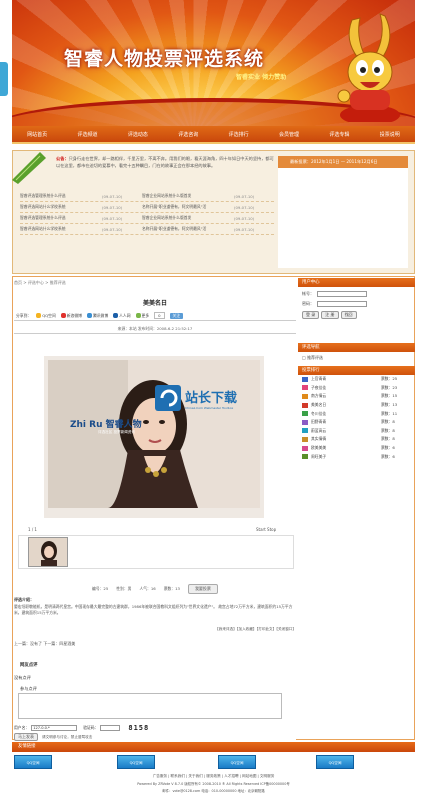  I want to click on rank-item: 美美名日 票数：13, so click(356, 405).